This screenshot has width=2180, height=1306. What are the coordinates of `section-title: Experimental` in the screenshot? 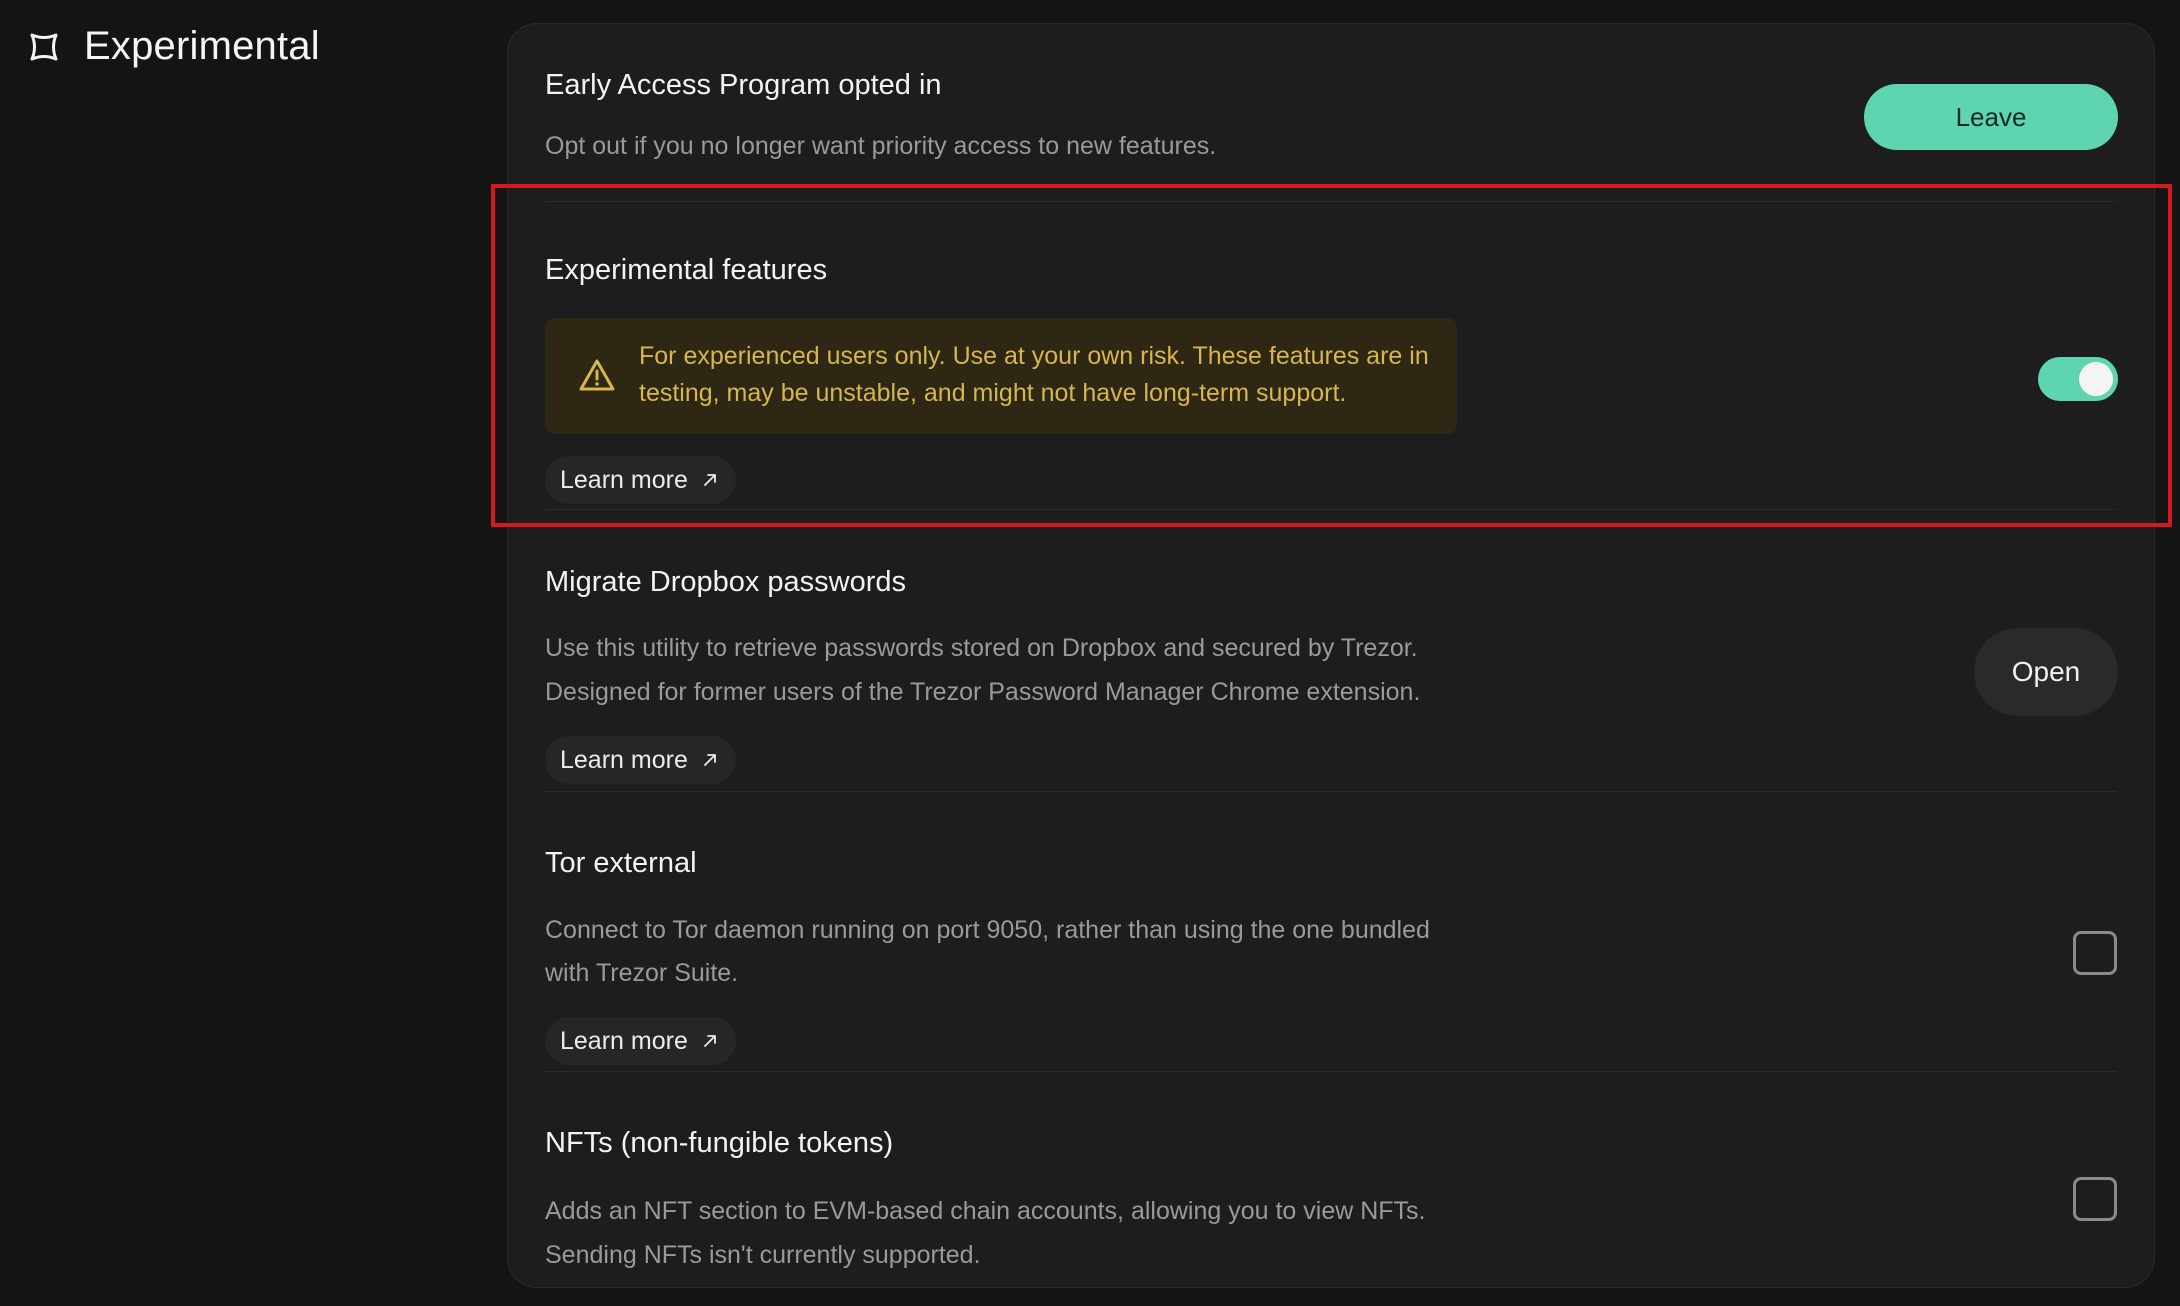 It's located at (202, 46).